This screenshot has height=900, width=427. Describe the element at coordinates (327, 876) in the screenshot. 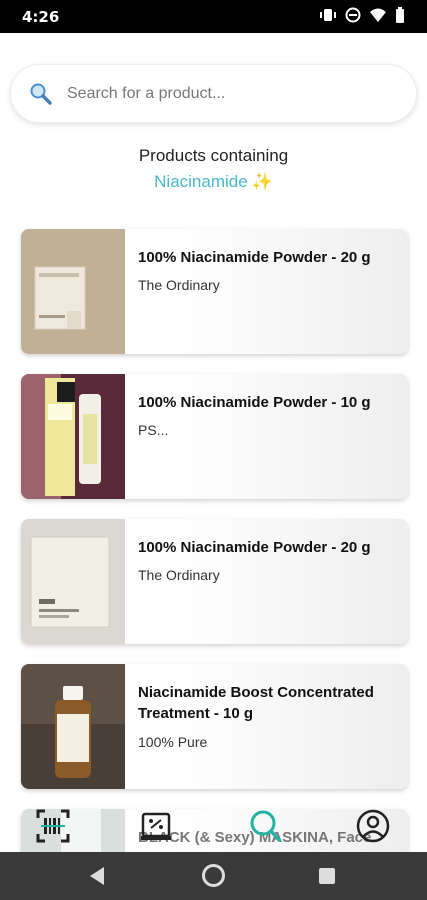

I see `recent-apps-icon` at that location.